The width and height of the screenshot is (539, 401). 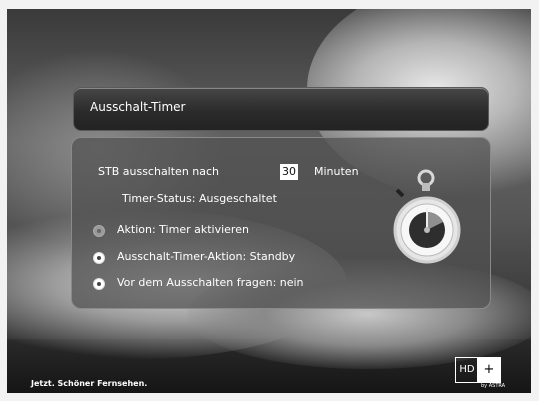 What do you see at coordinates (493, 386) in the screenshot?
I see `logo-by-astra: by ASTRA` at bounding box center [493, 386].